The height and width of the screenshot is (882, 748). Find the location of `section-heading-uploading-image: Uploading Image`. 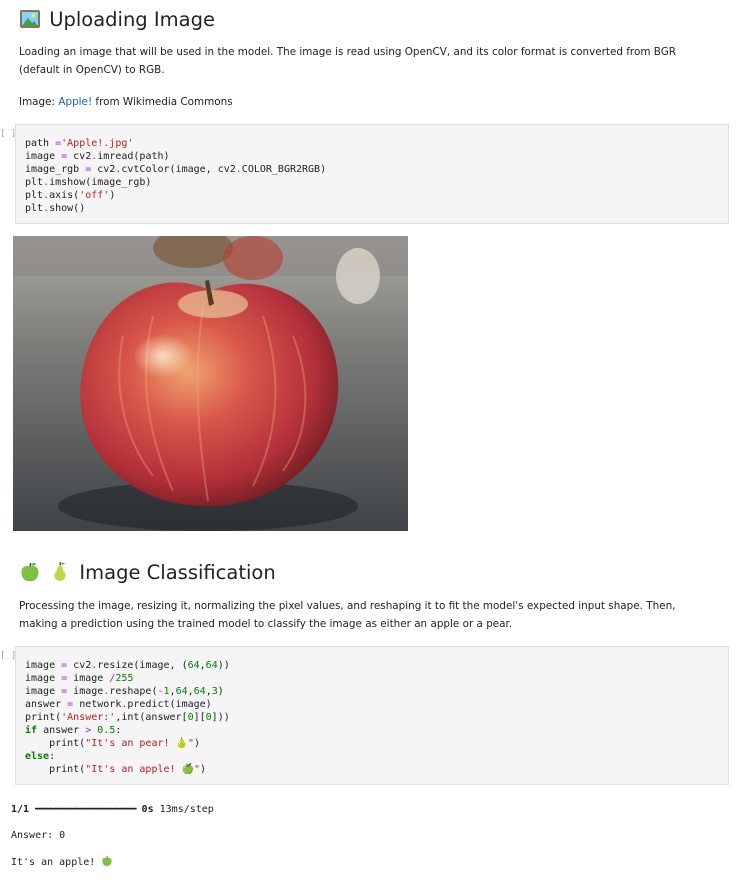

section-heading-uploading-image: Uploading Image is located at coordinates (117, 19).